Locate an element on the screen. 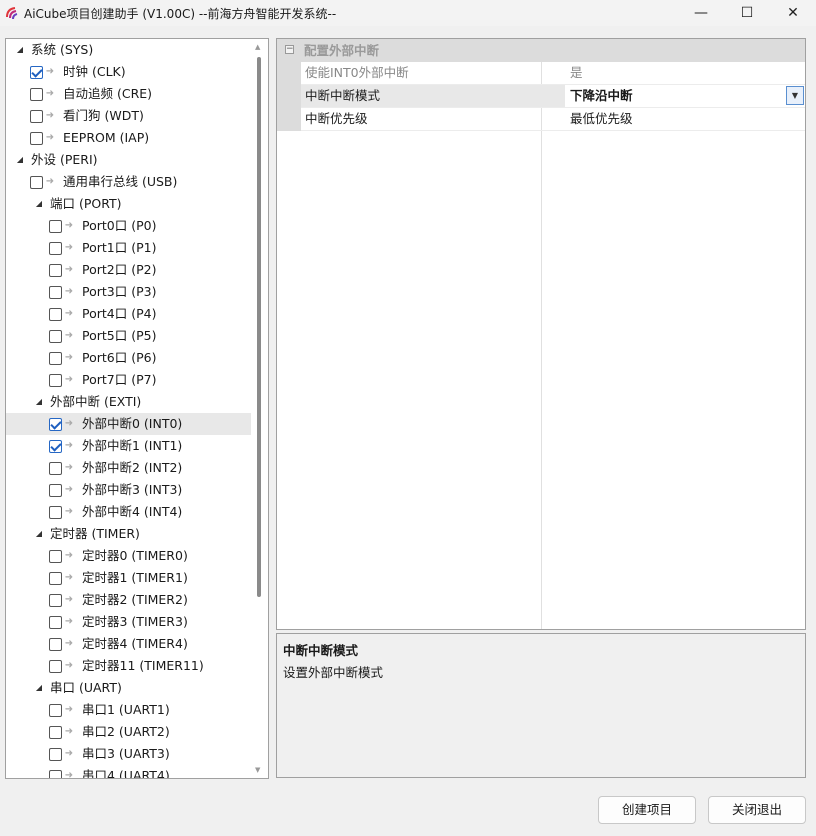 Image resolution: width=816 pixels, height=836 pixels. tree-item: ➜ 定时器1 (TIMER1) is located at coordinates (129, 578).